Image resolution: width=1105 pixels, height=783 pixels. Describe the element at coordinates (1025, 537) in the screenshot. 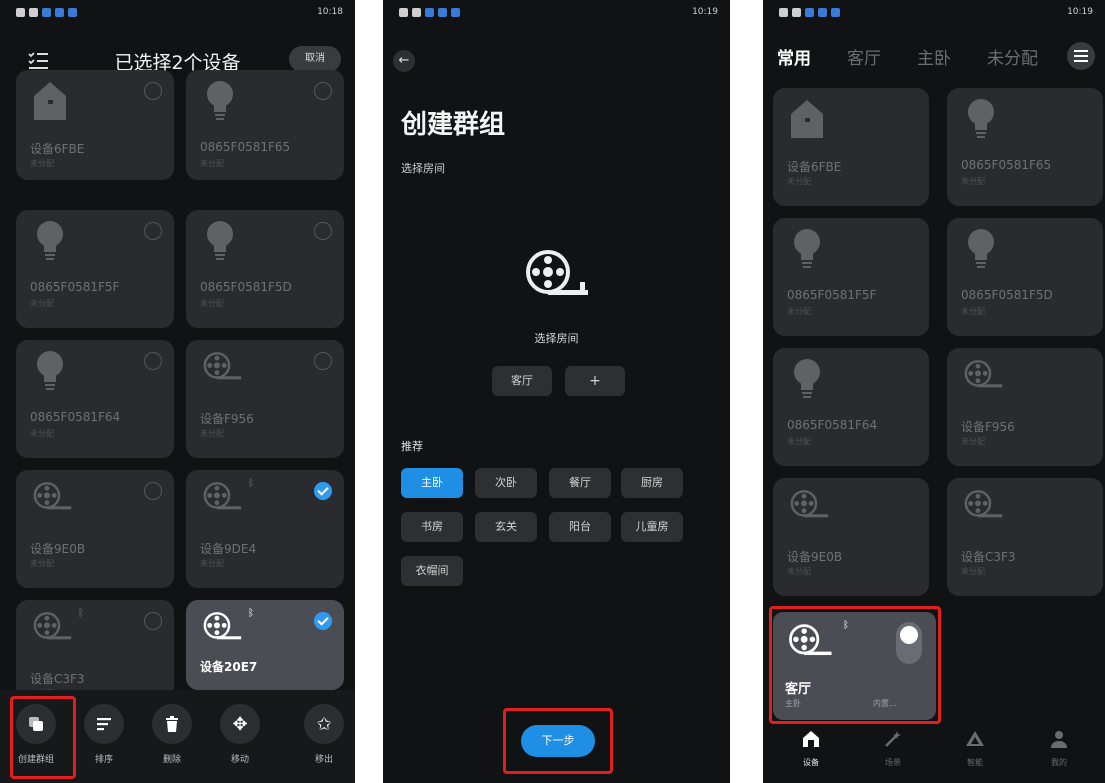

I see `device-card: 设备C3F3 未分配` at that location.